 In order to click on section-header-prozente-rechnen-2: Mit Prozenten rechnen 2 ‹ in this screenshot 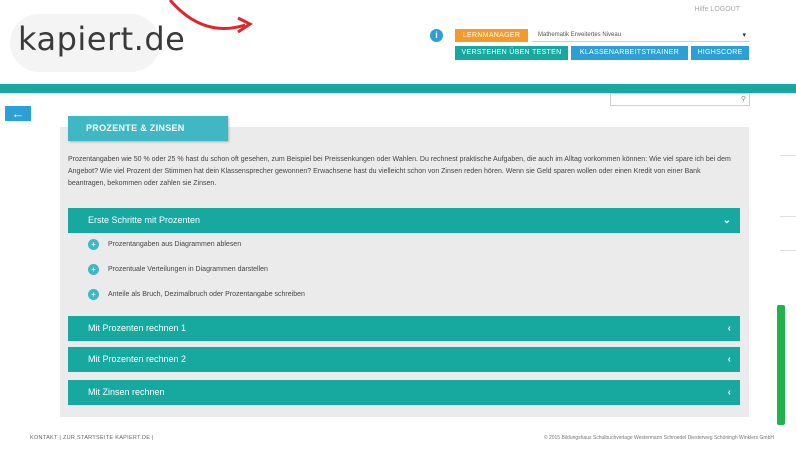, I will do `click(404, 359)`.